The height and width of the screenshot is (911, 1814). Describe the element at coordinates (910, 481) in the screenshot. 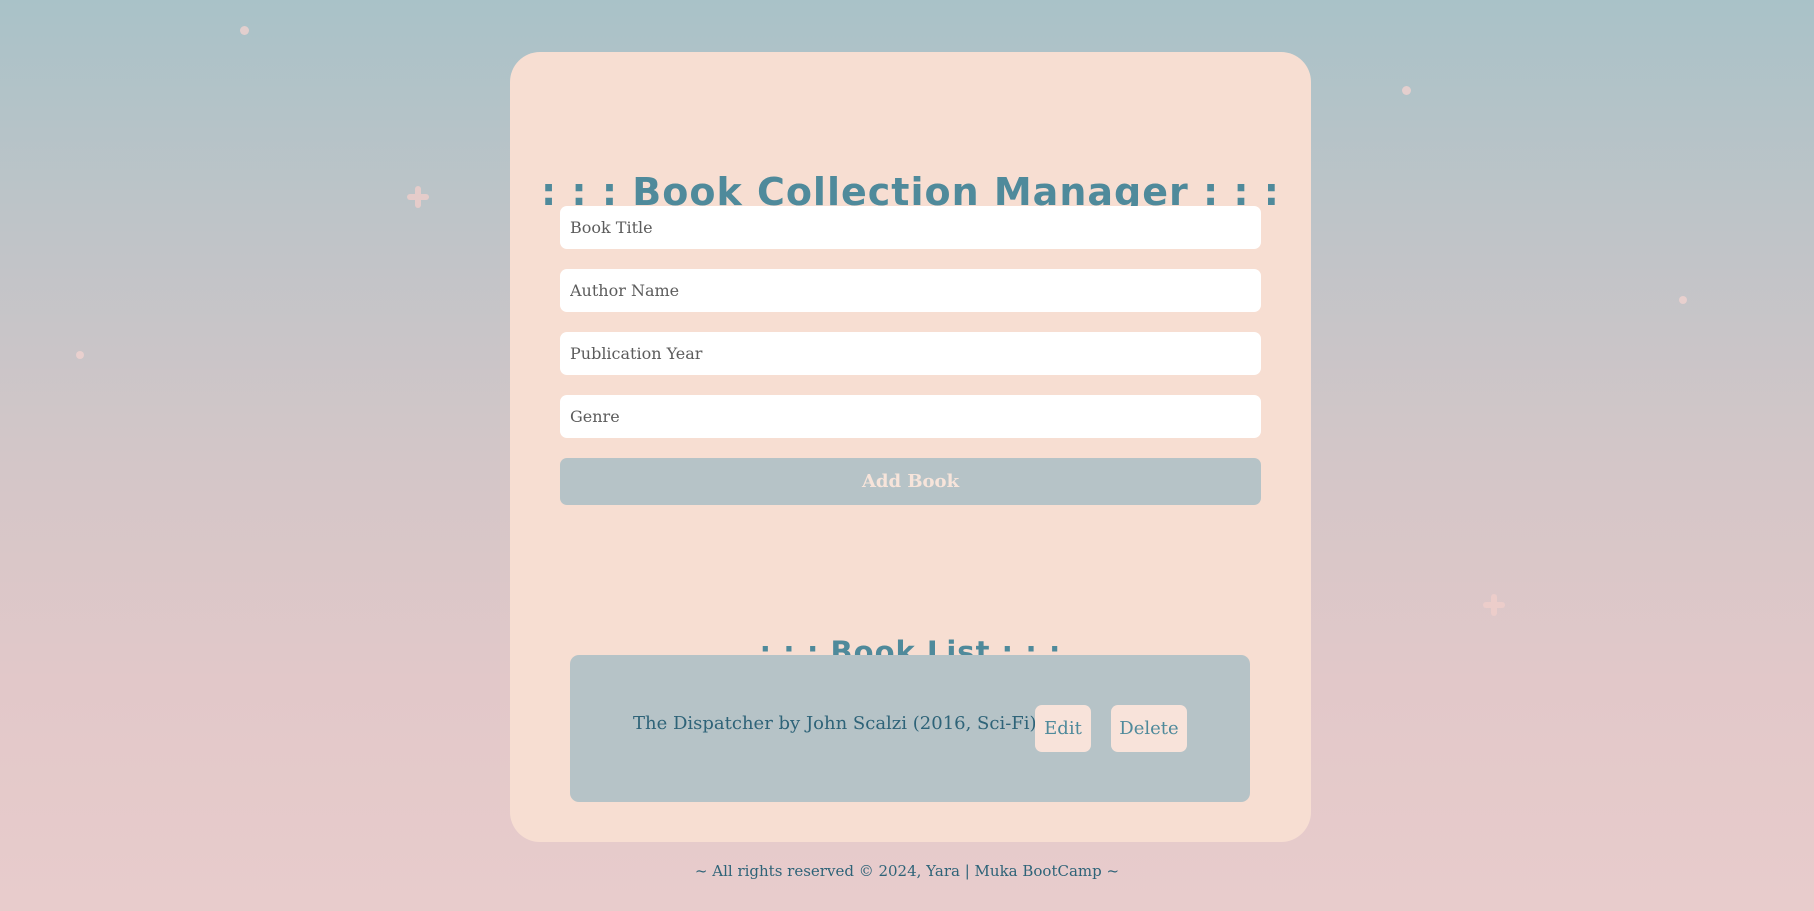

I see `add-book-button: Add Book` at that location.